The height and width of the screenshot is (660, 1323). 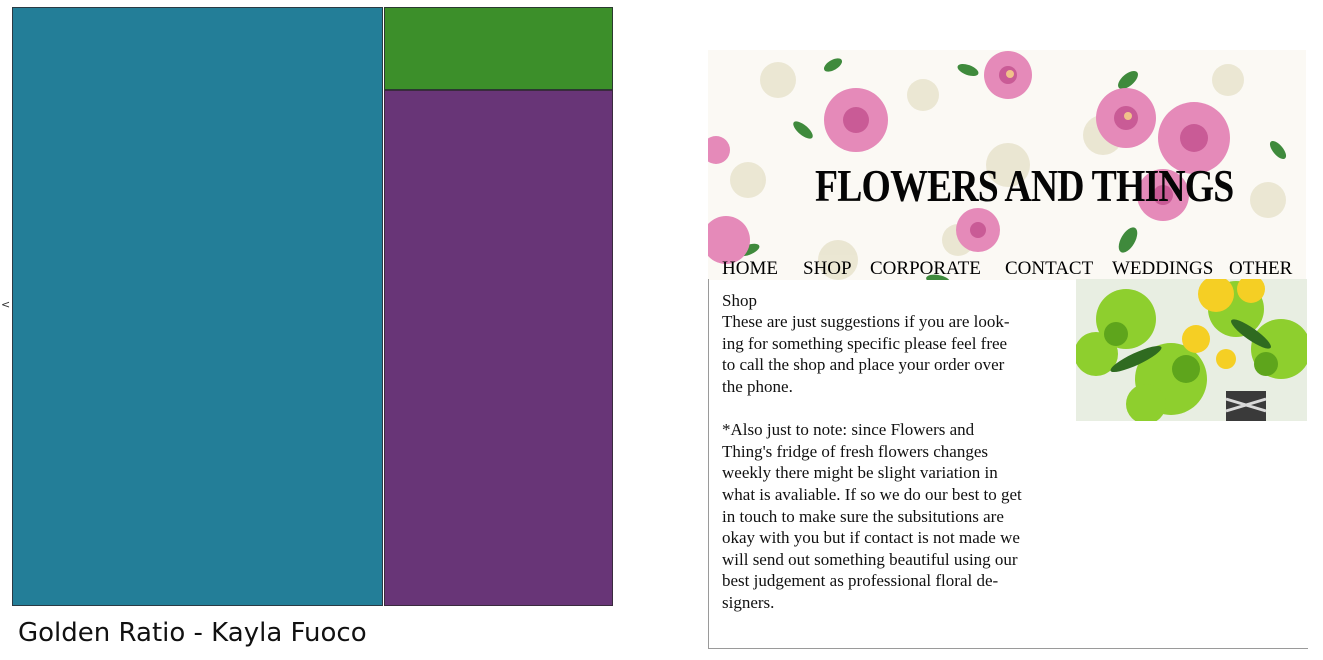 I want to click on nav-contact: CONTACT, so click(x=1049, y=269).